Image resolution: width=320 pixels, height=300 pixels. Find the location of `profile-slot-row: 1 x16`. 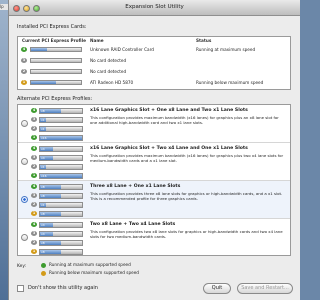

profile-slot-row: 1 x16 is located at coordinates (57, 138).